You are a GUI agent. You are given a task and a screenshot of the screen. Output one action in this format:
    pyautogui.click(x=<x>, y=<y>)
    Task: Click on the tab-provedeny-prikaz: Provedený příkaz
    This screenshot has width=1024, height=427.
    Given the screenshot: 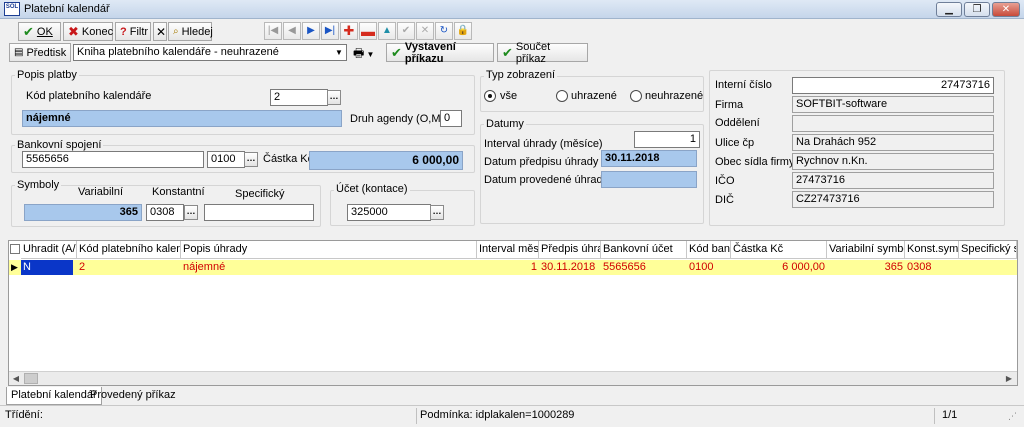 What is the action you would take?
    pyautogui.click(x=133, y=396)
    